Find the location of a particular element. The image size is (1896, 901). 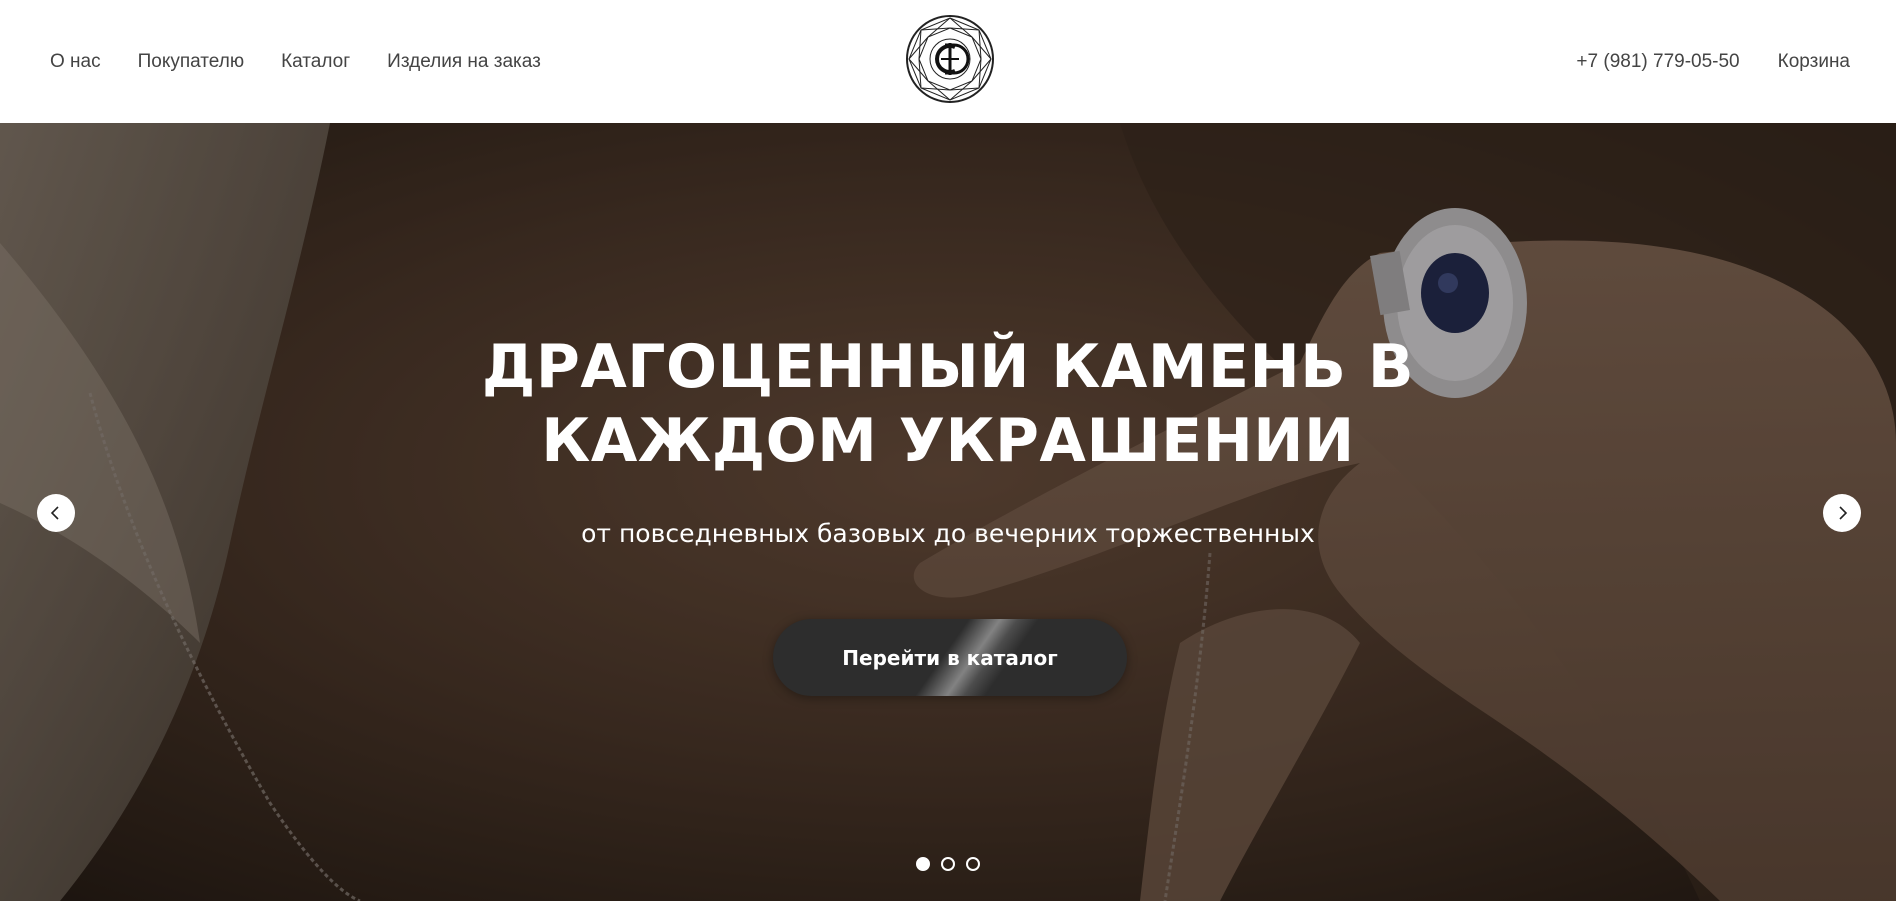

nav-link-custom-orders: Изделия на заказ is located at coordinates (464, 62).